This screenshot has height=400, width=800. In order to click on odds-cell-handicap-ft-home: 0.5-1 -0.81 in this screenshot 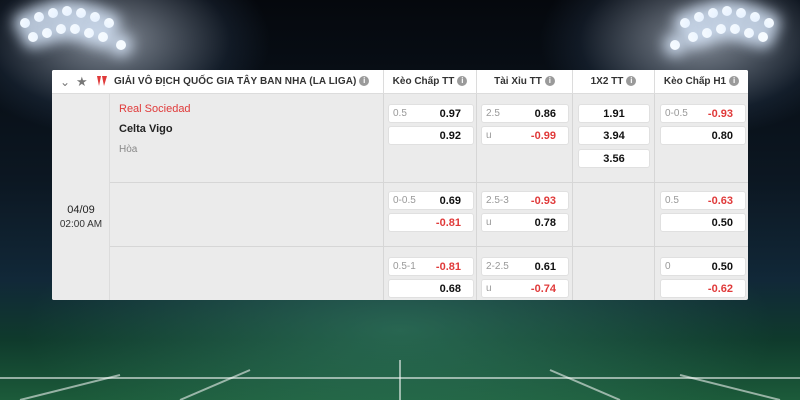, I will do `click(431, 266)`.